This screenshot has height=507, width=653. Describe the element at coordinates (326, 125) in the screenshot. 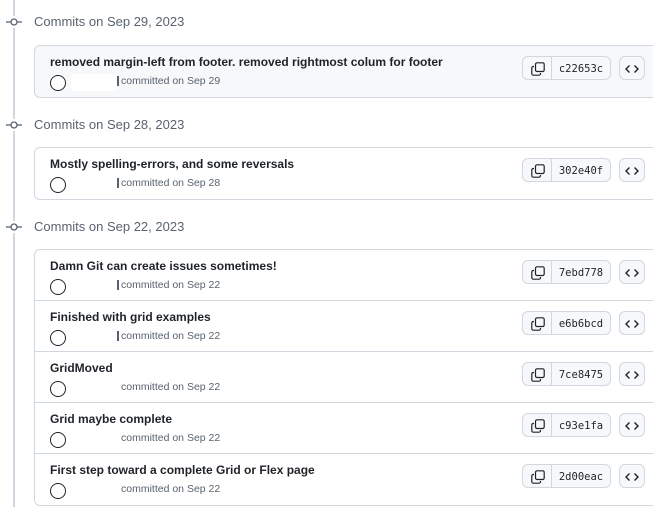

I see `commit-group-header: Commits on Sep 28, 2023` at that location.